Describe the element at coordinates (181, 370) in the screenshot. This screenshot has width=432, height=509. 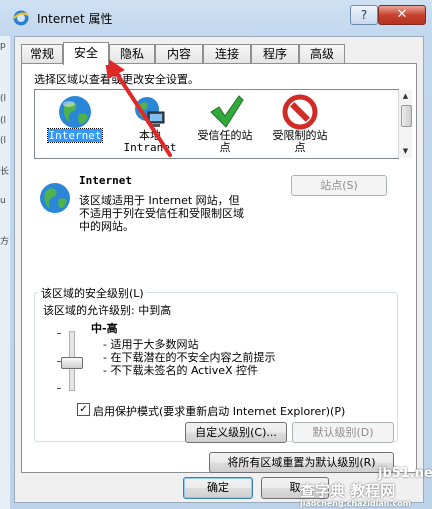
I see `level-item-3: - 不下载未签名的 ActiveX 控件` at that location.